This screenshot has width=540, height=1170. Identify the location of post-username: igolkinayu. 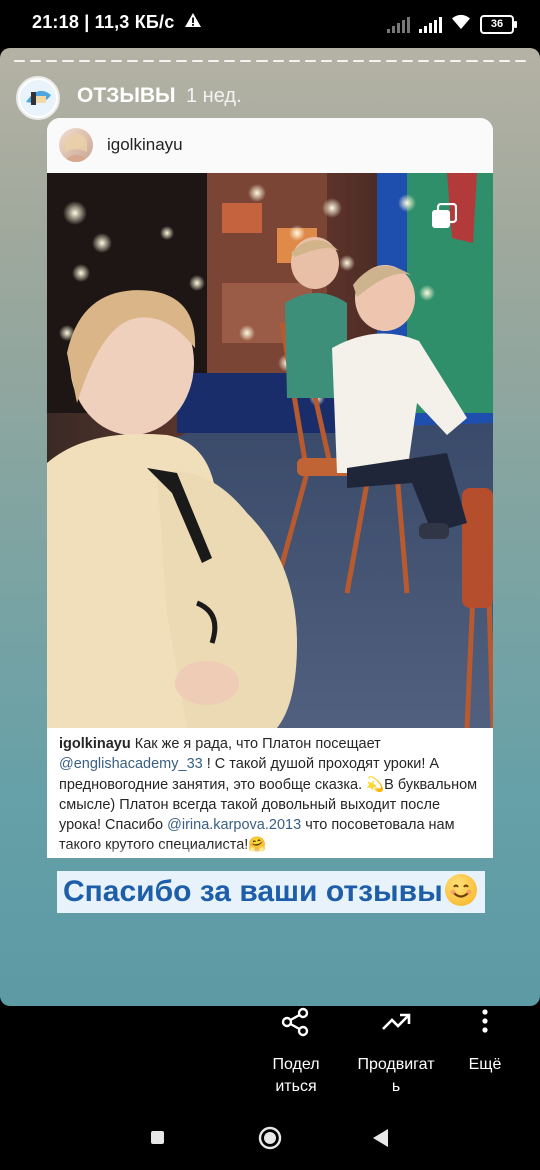
(145, 144).